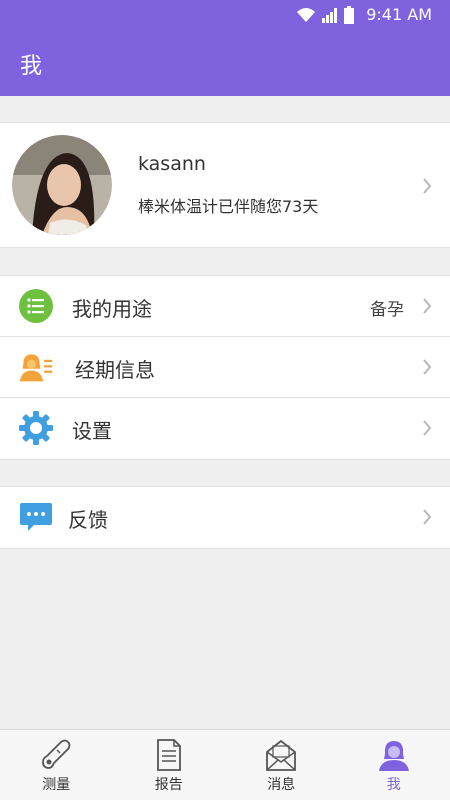 This screenshot has width=450, height=800. I want to click on status-icons: 9:41 AM, so click(364, 14).